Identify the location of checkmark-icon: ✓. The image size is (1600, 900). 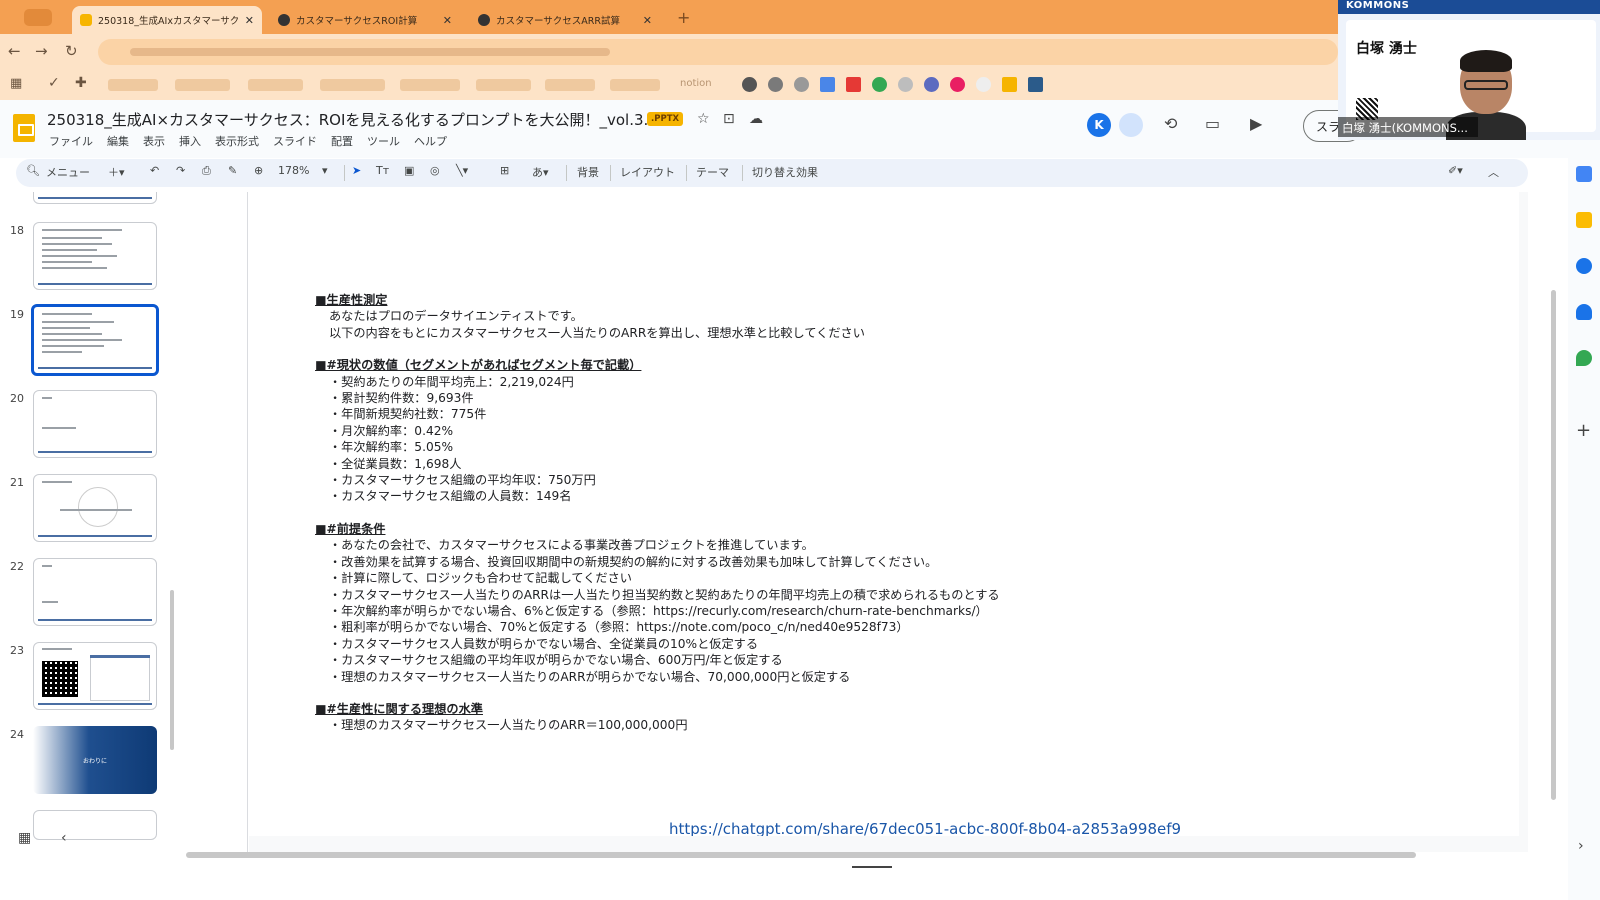
(54, 83).